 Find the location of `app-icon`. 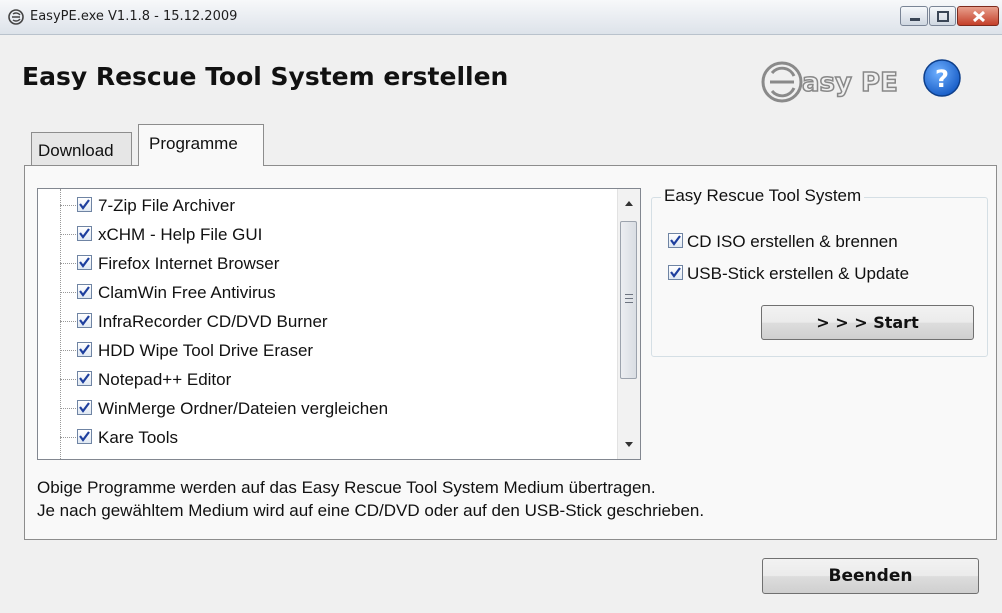

app-icon is located at coordinates (16, 17).